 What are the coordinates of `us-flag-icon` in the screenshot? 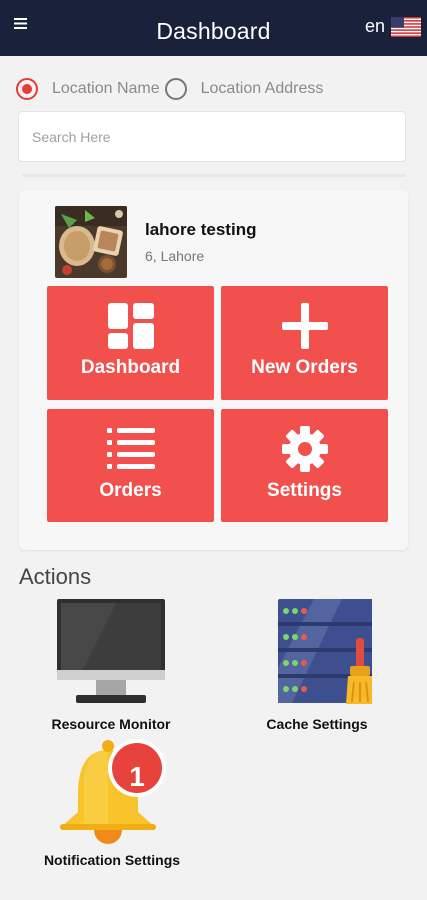 It's located at (406, 26).